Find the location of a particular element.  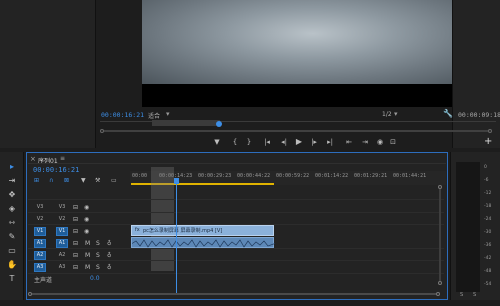

scroll-handle-bottom is located at coordinates (440, 283).